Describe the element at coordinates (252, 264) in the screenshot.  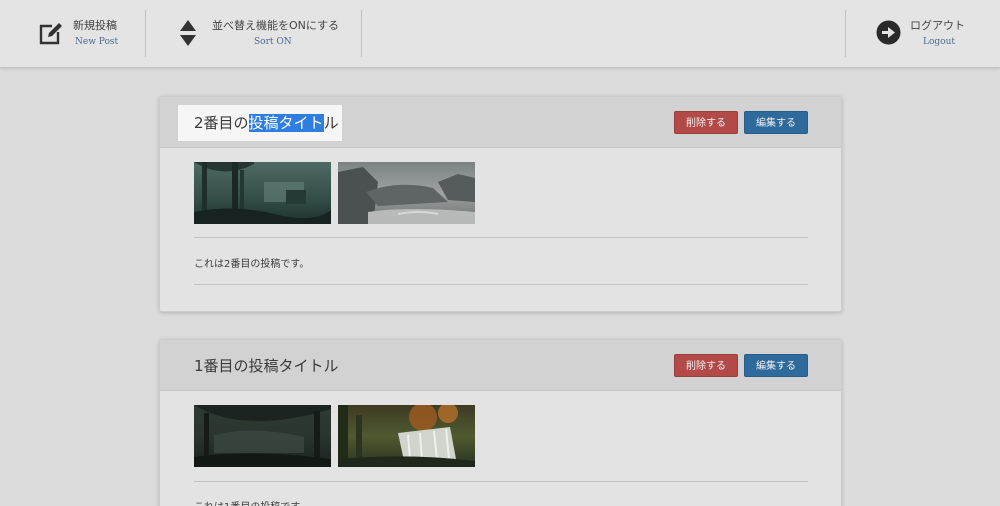
I see `post-body: これは2番目の投稿です。` at that location.